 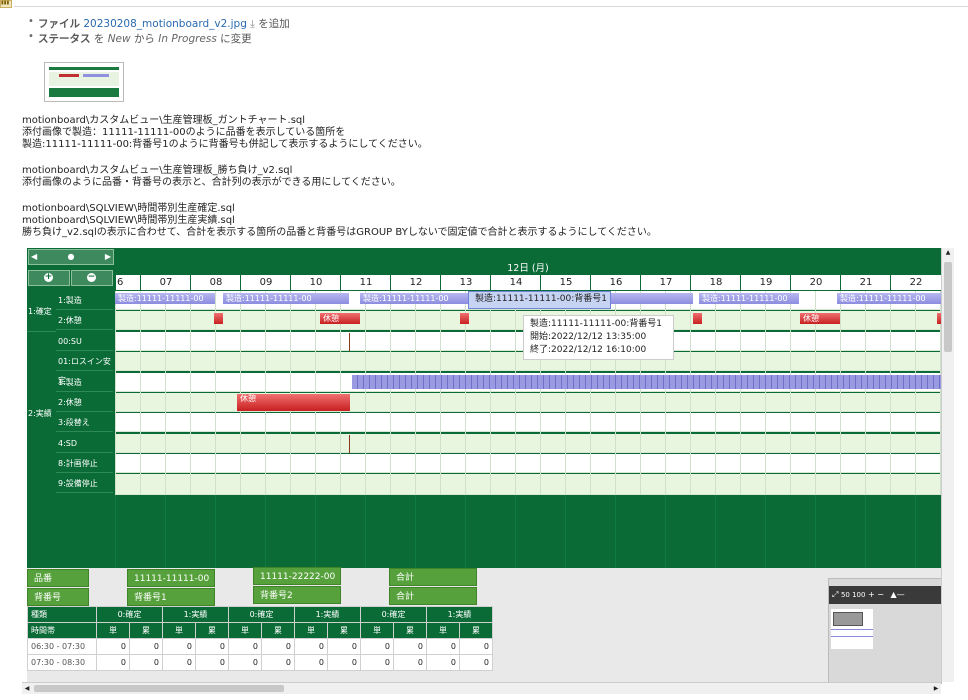 I want to click on history-status-prefix: ステータス, so click(x=64, y=39).